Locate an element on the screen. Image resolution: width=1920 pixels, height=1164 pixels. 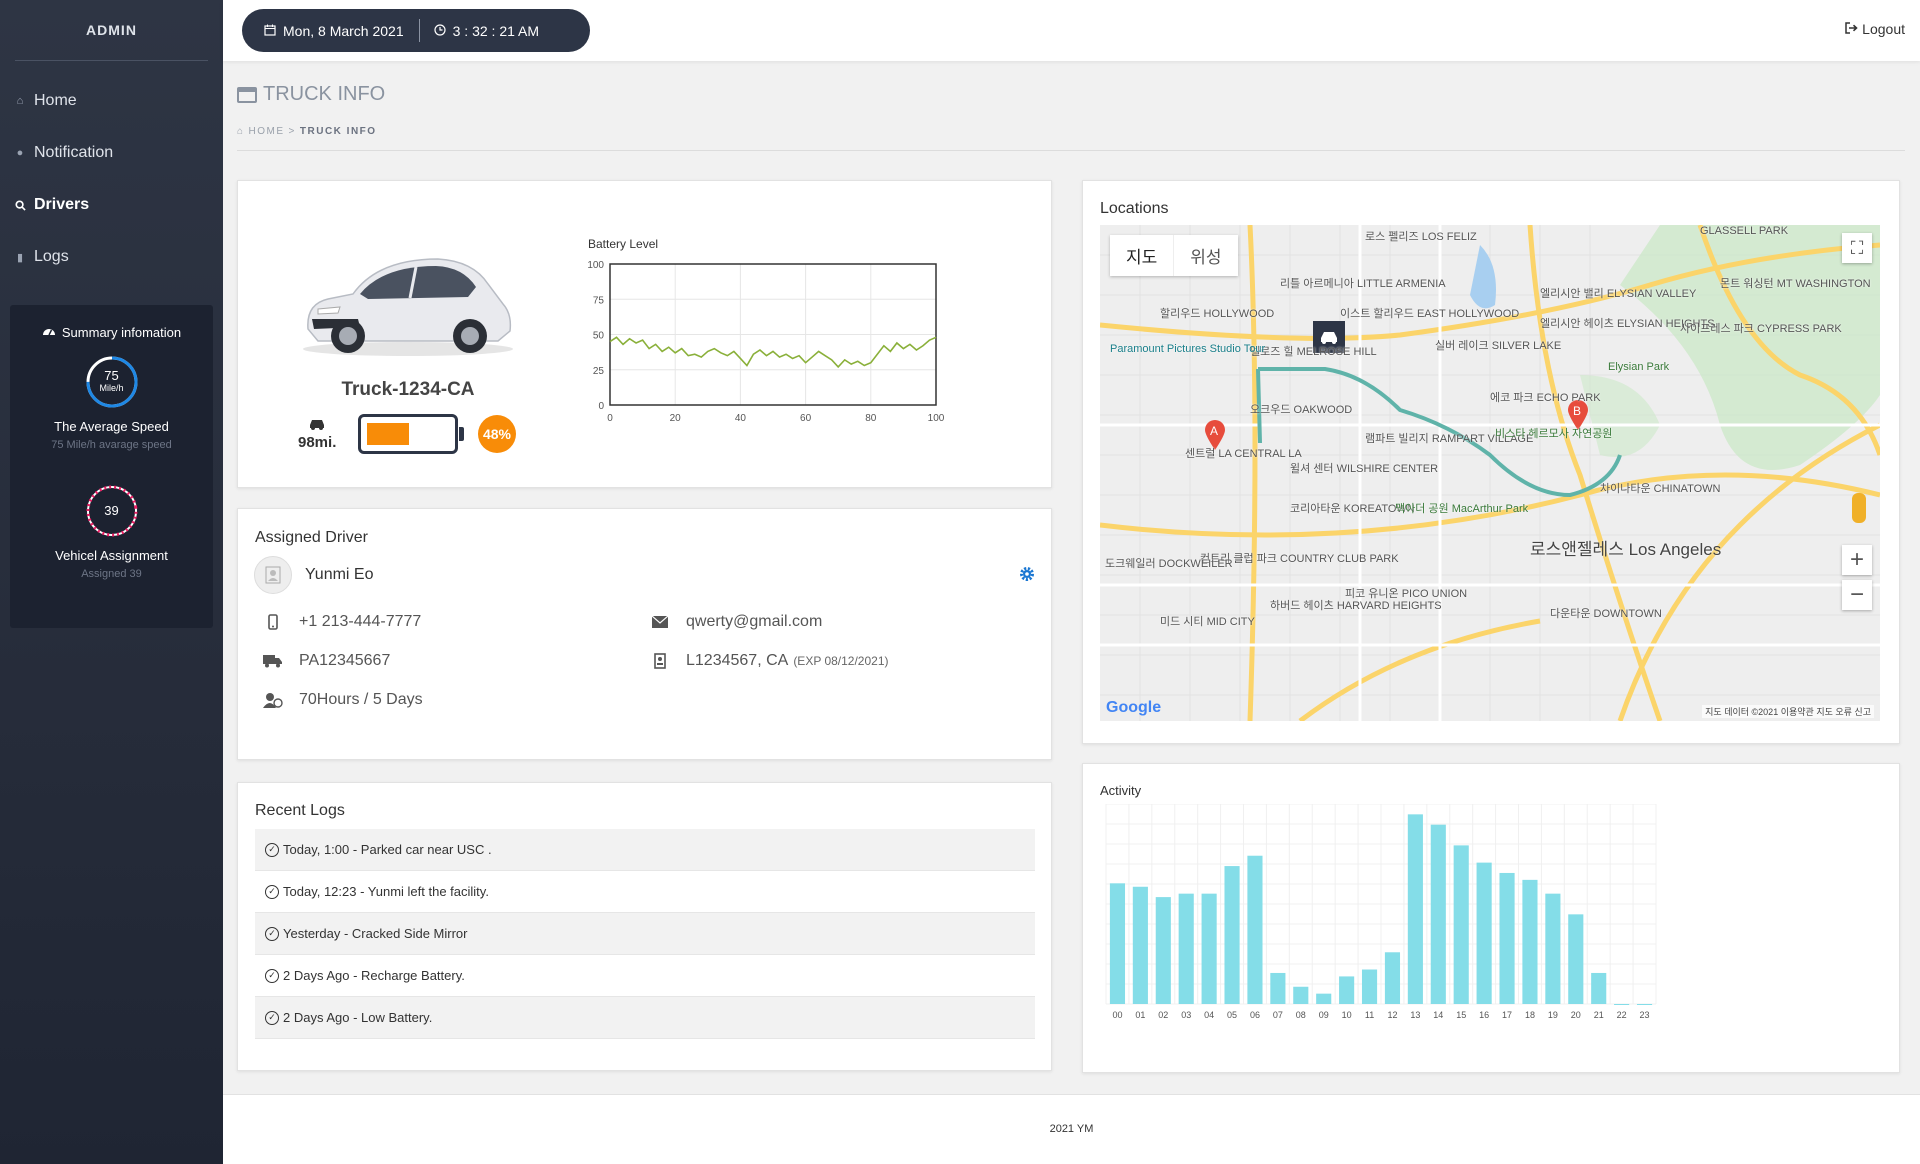
window-icon is located at coordinates (247, 94).